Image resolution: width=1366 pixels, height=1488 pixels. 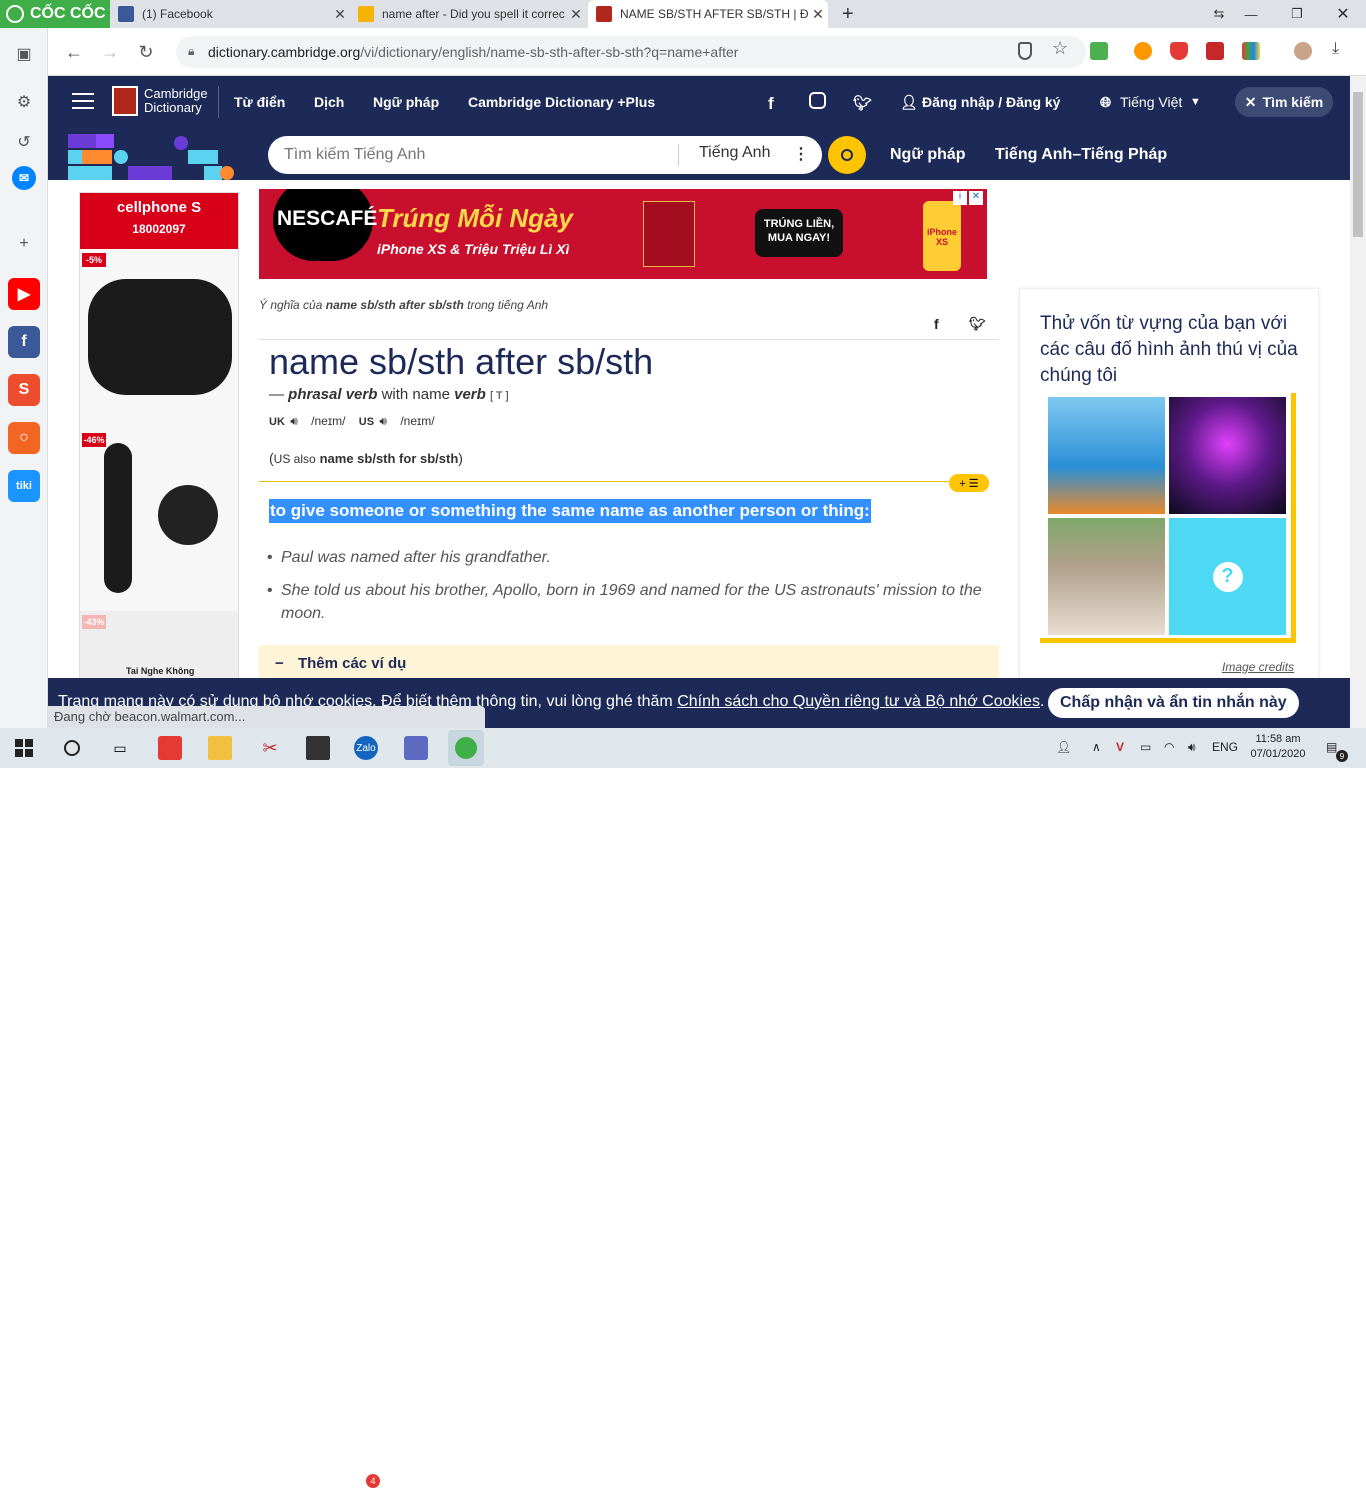 I want to click on download-ext-icon, so click(x=1099, y=51).